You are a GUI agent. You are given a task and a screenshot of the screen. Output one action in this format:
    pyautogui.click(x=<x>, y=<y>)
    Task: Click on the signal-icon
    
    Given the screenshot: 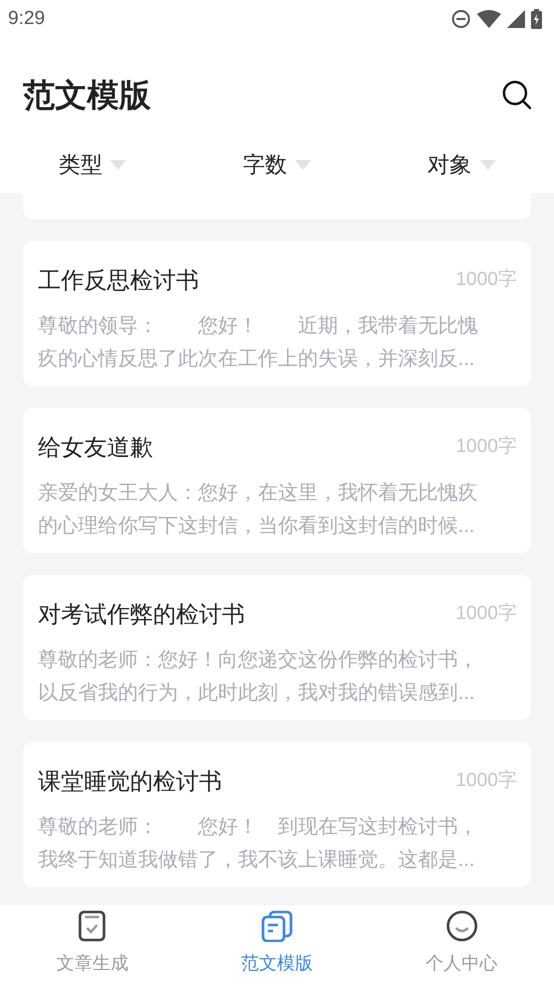 What is the action you would take?
    pyautogui.click(x=516, y=19)
    